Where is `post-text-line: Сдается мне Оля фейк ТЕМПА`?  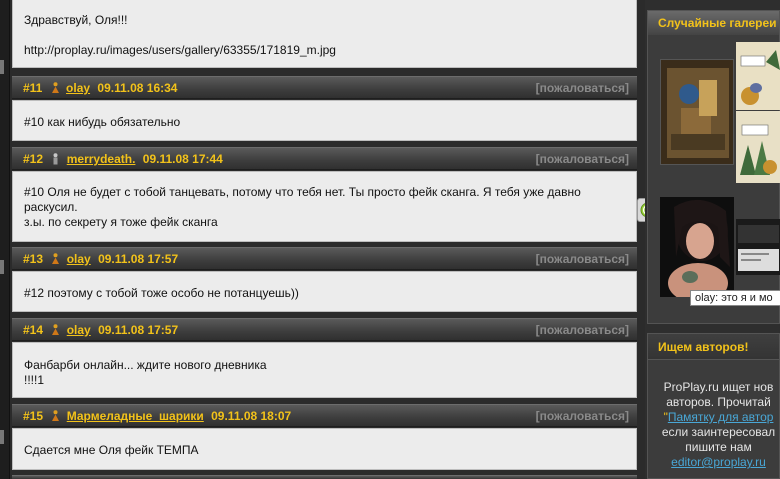 post-text-line: Сдается мне Оля фейк ТЕМПА is located at coordinates (111, 450).